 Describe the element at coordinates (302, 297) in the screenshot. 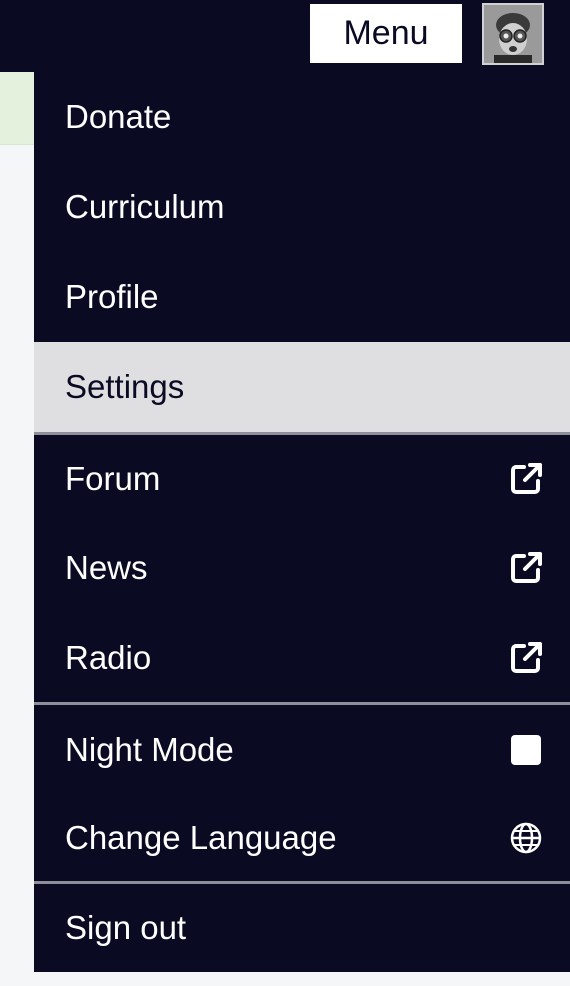

I see `menu-item-profile: Profile` at that location.